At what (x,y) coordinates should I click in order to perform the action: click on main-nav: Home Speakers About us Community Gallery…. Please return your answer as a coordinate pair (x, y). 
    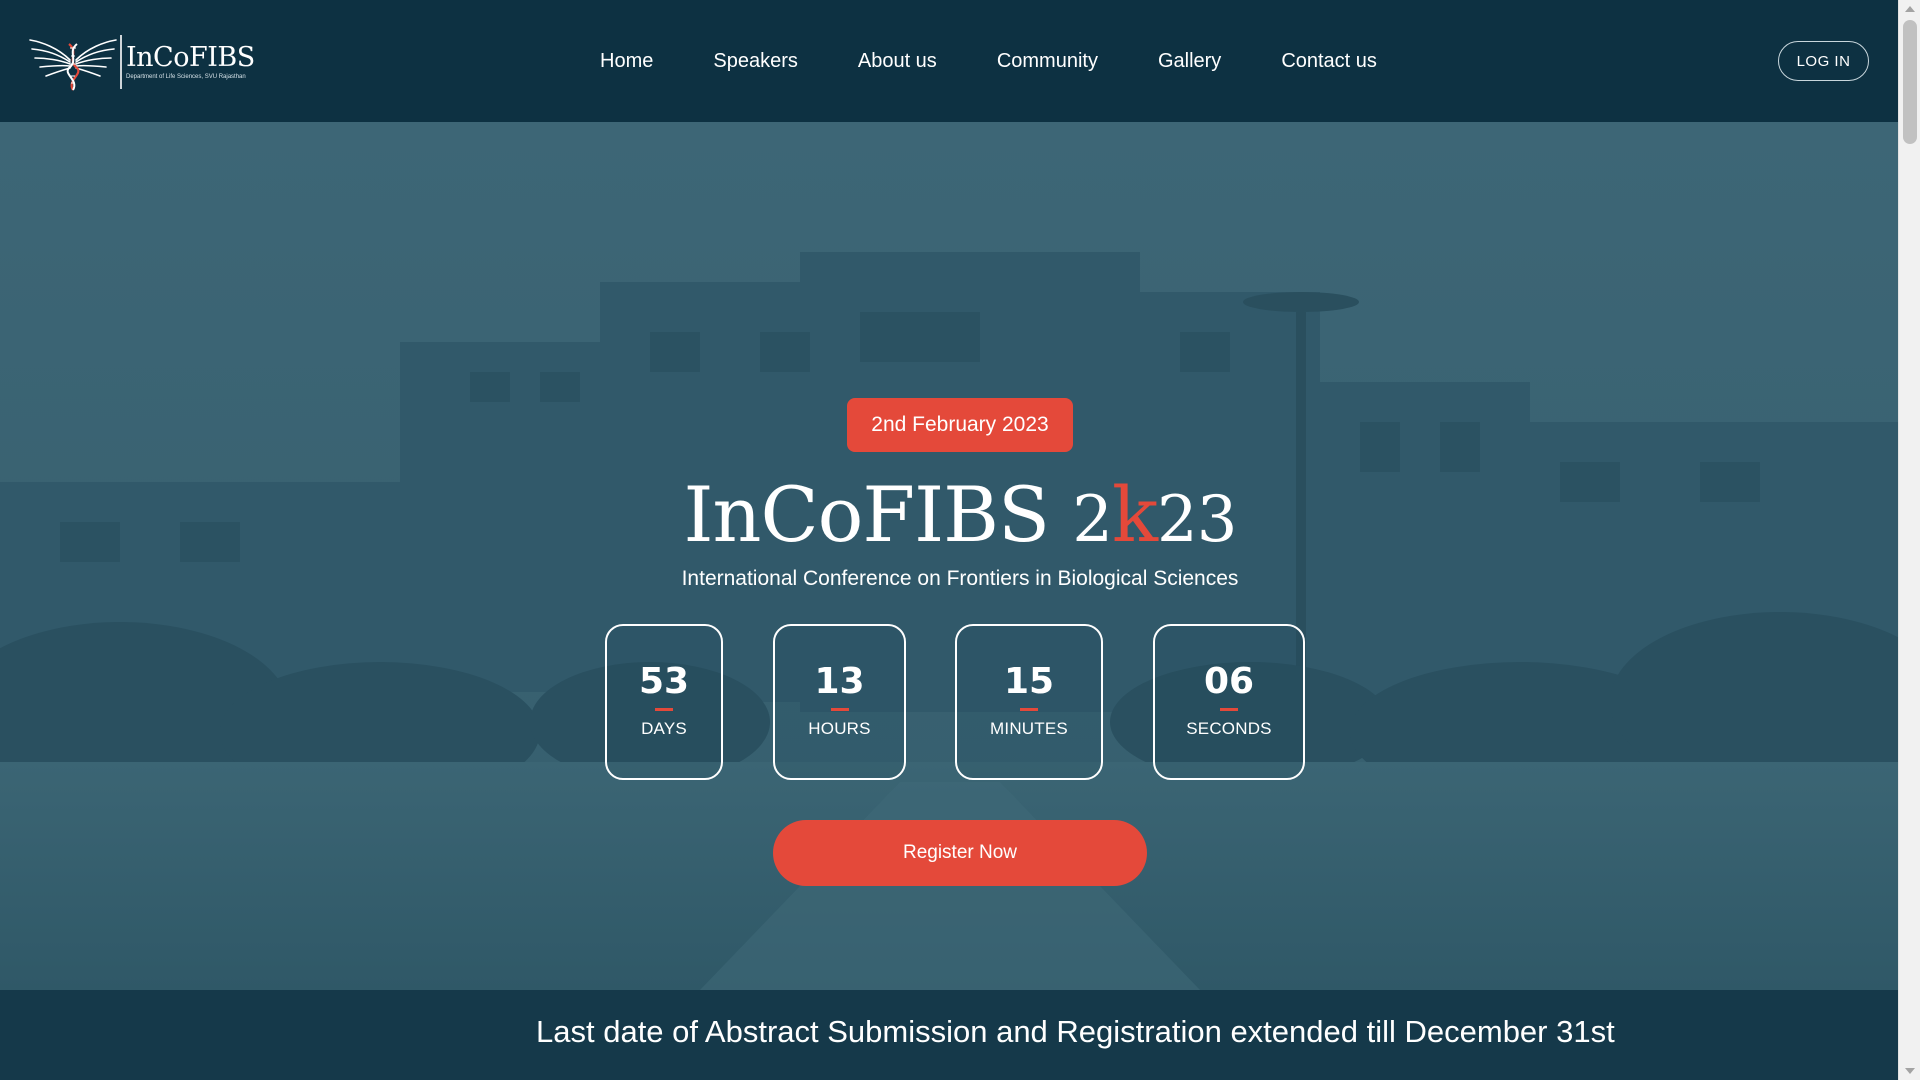
    Looking at the image, I should click on (1018, 61).